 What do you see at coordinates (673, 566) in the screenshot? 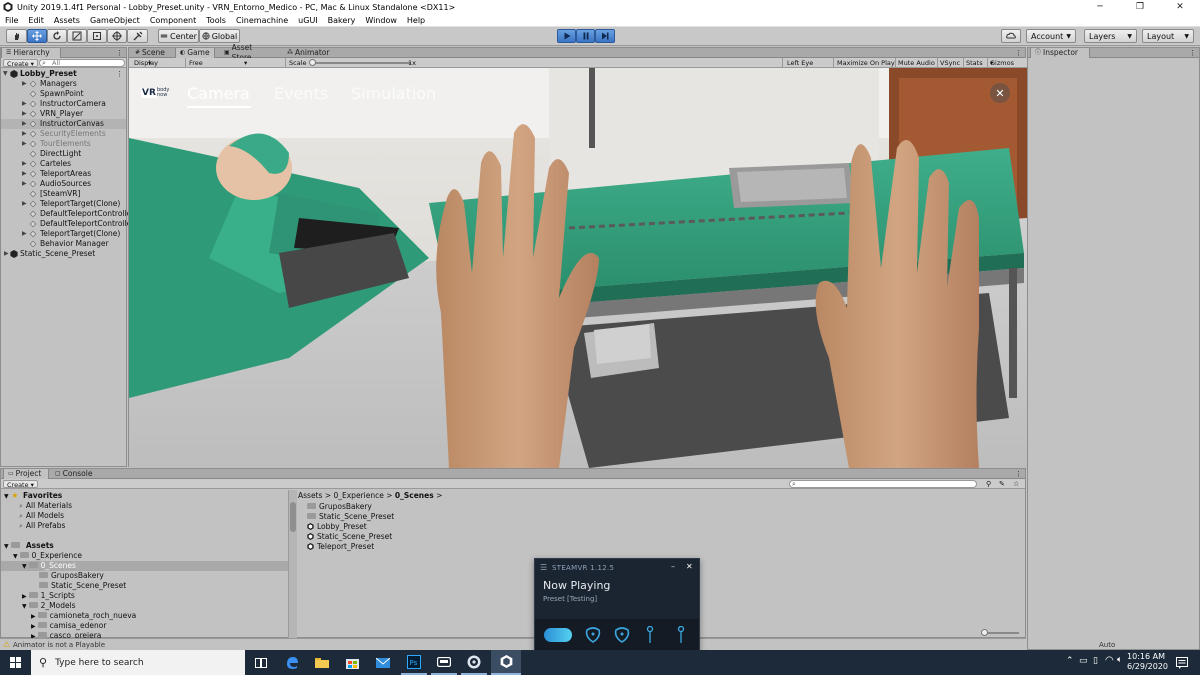
I see `minimize-icon: –` at bounding box center [673, 566].